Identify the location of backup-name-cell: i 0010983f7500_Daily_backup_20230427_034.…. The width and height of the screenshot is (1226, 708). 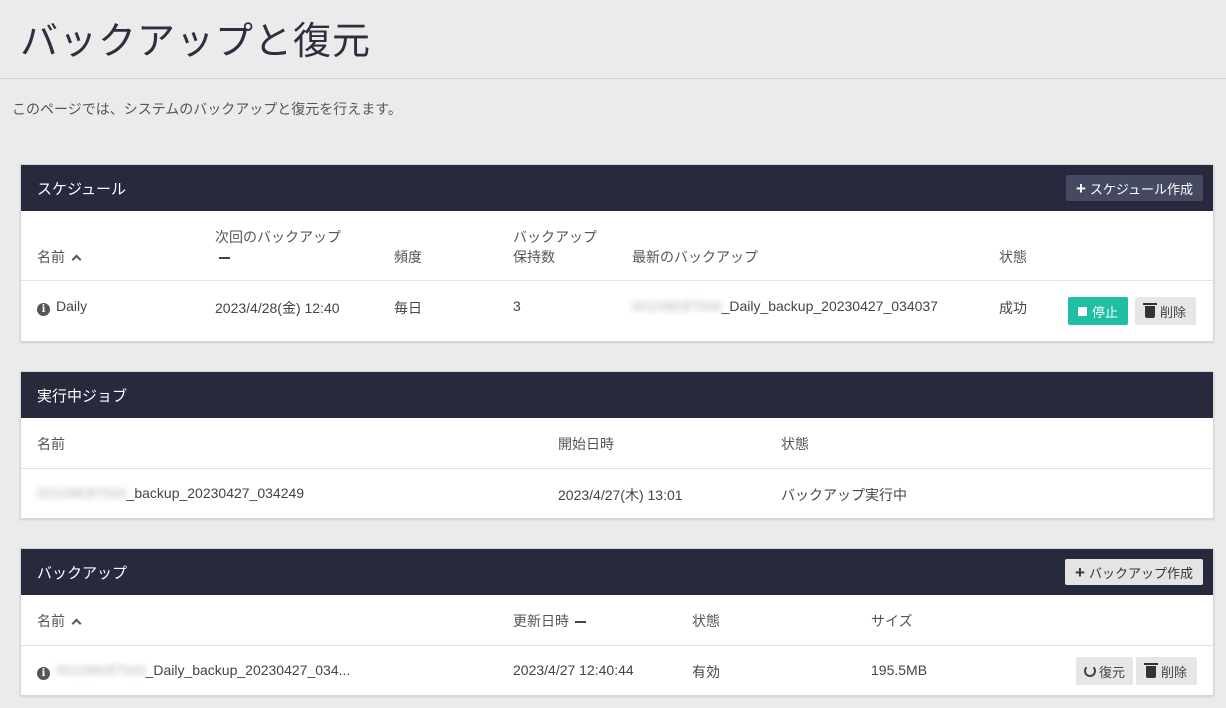
(193, 671).